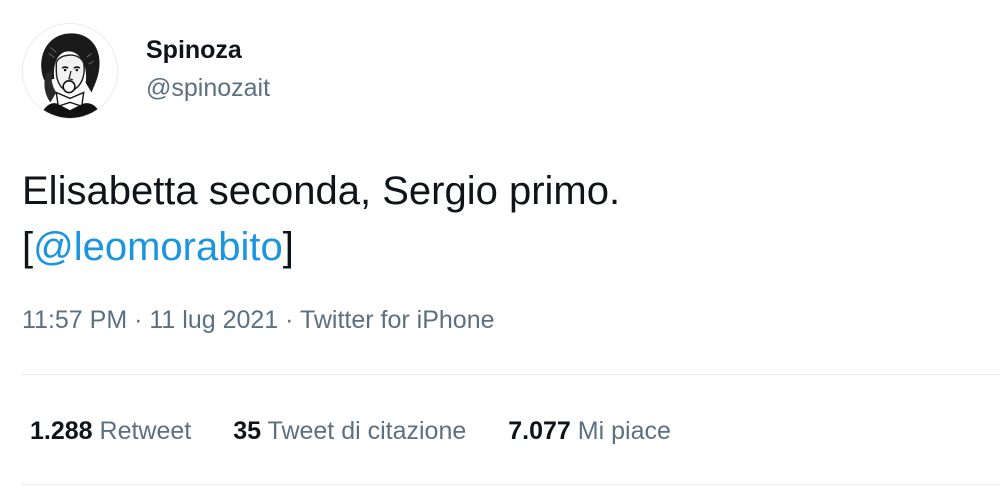 The image size is (1000, 487). I want to click on retweet-count: 1.288, so click(61, 431).